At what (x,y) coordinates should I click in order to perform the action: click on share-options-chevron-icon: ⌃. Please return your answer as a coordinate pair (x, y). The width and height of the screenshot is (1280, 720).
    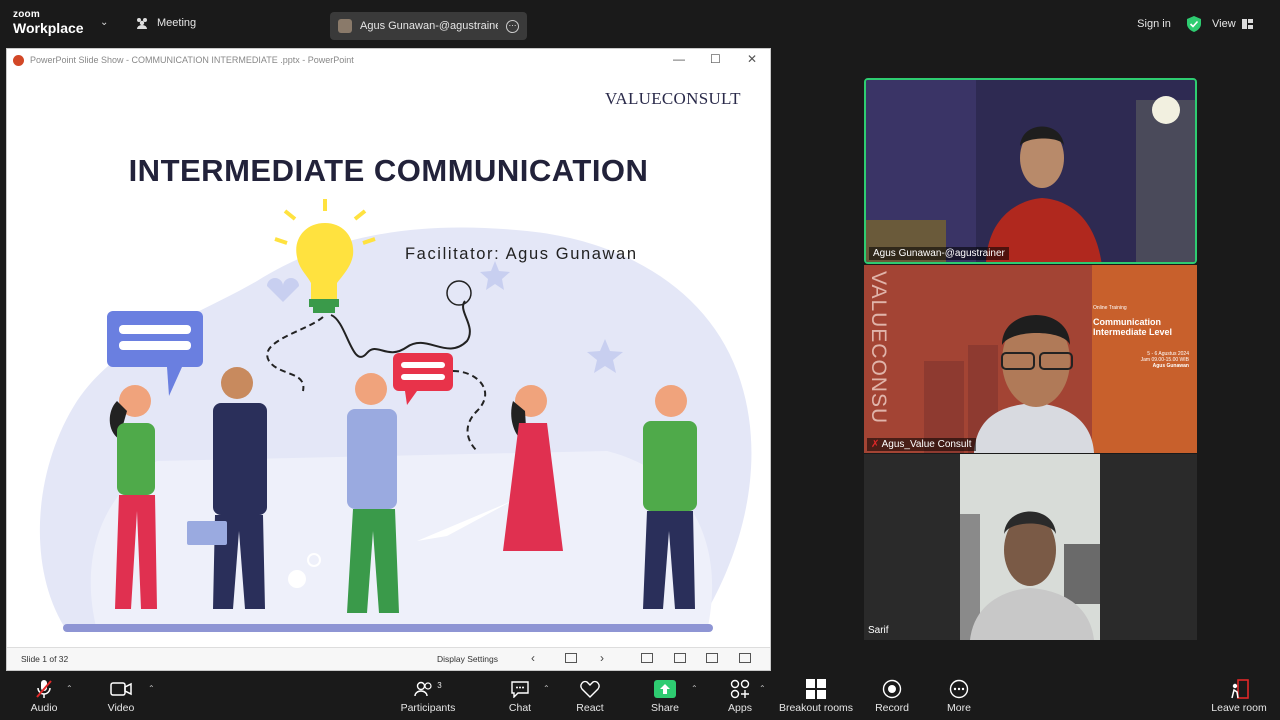
    Looking at the image, I should click on (694, 688).